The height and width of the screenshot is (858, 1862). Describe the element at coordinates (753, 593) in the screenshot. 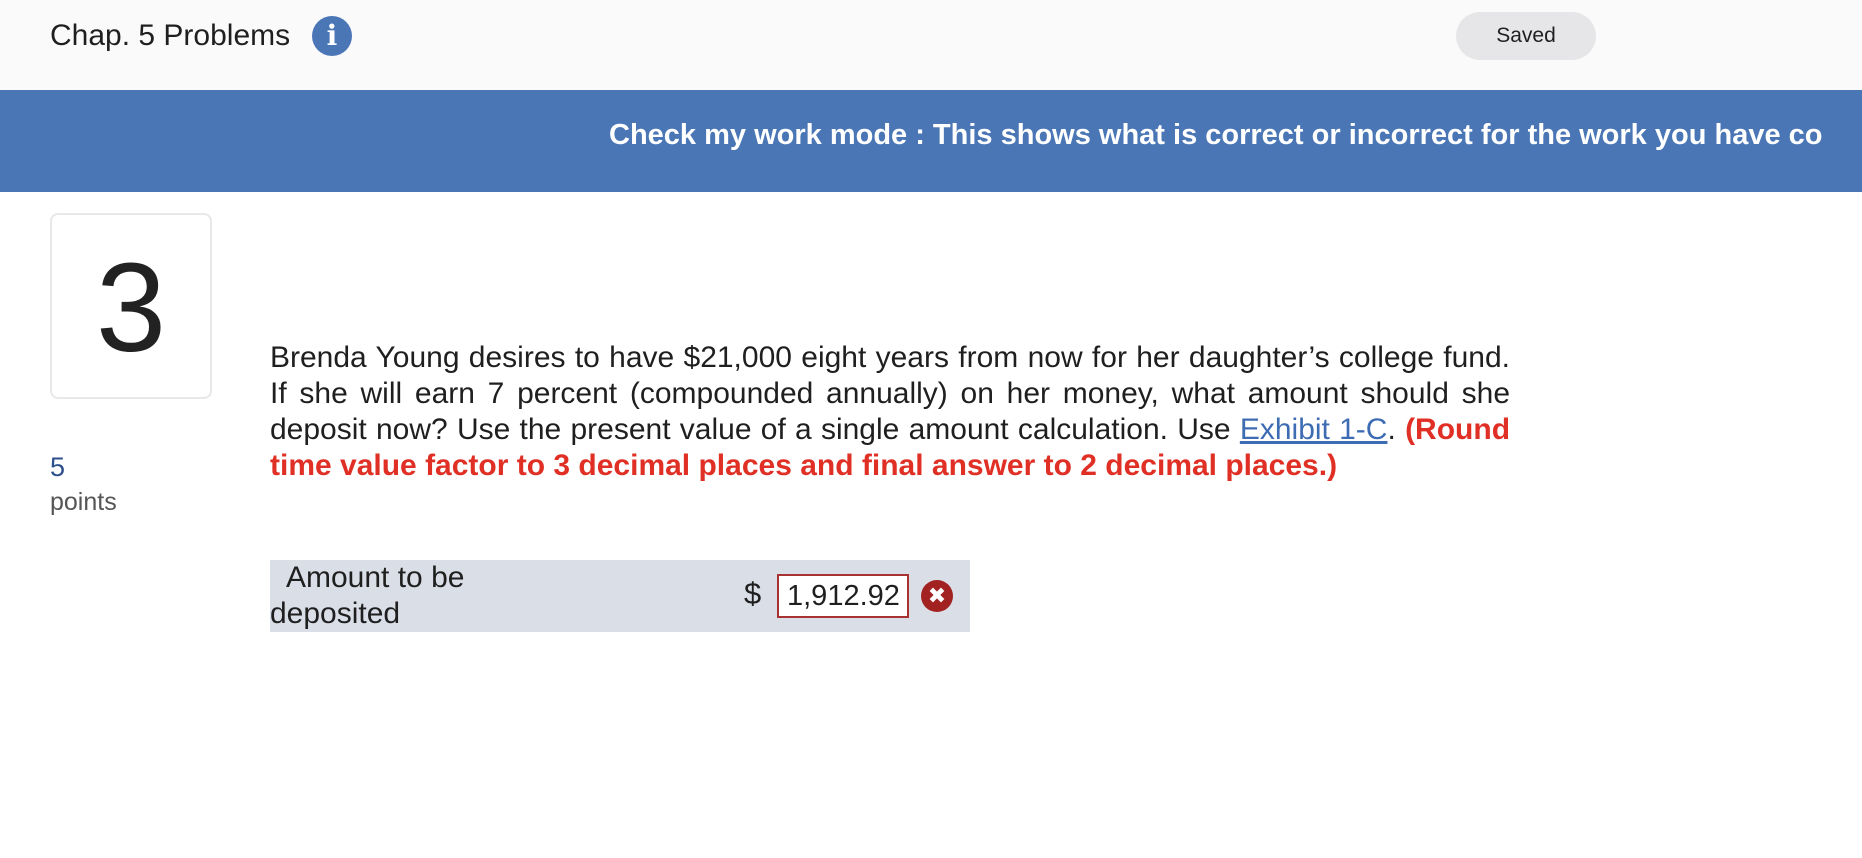

I see `currency-symbol: $` at that location.